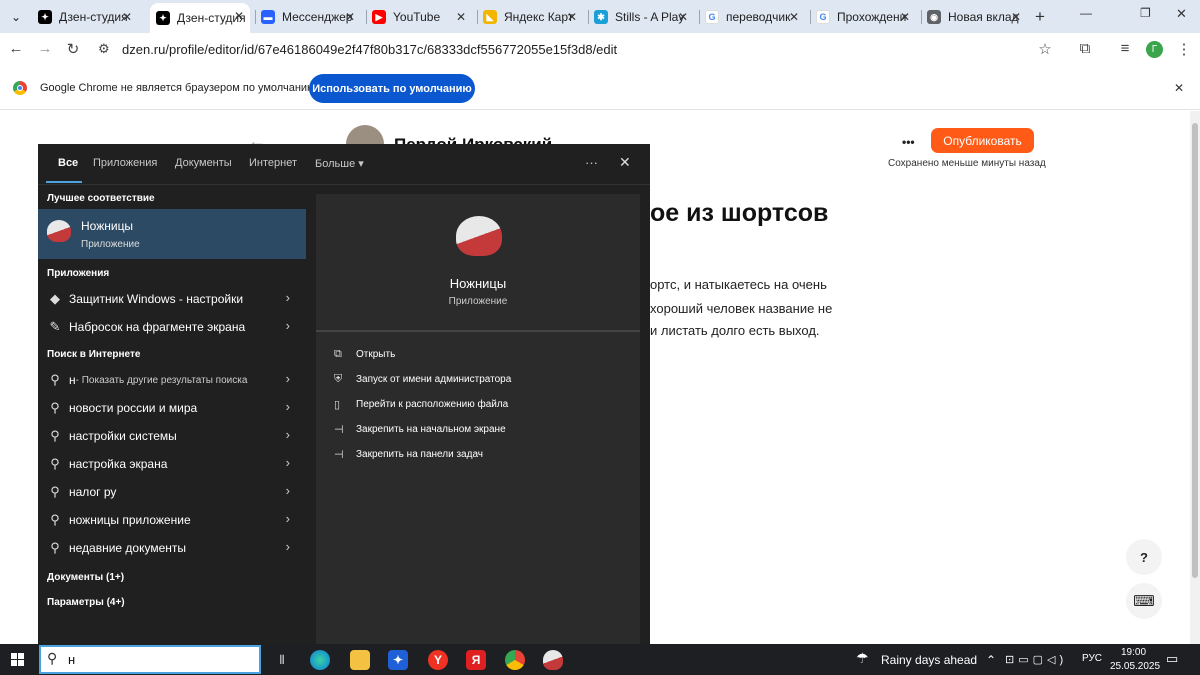 This screenshot has height=675, width=1200. I want to click on language-indicator: РУС, so click(1092, 658).